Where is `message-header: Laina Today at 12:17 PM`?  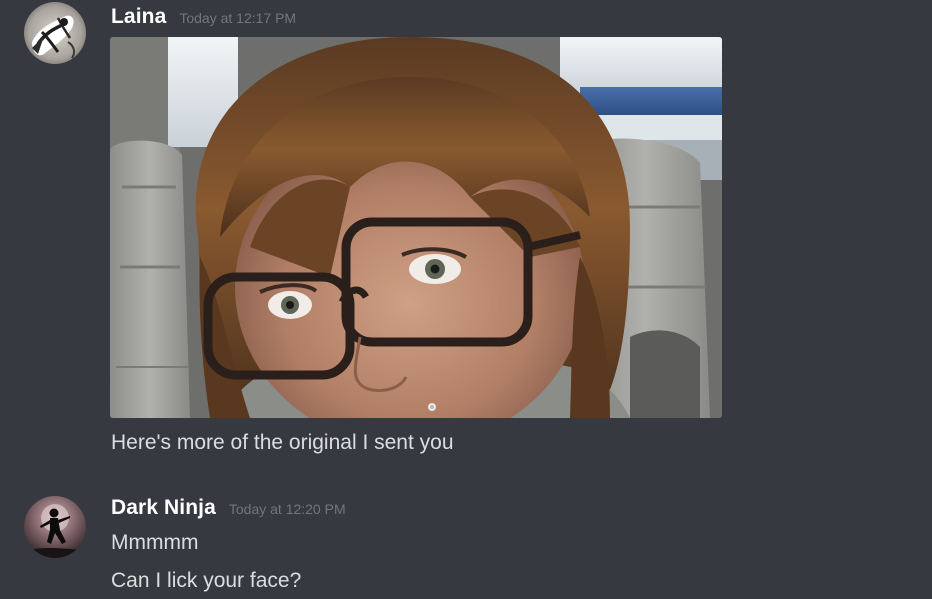
message-header: Laina Today at 12:17 PM is located at coordinates (203, 17).